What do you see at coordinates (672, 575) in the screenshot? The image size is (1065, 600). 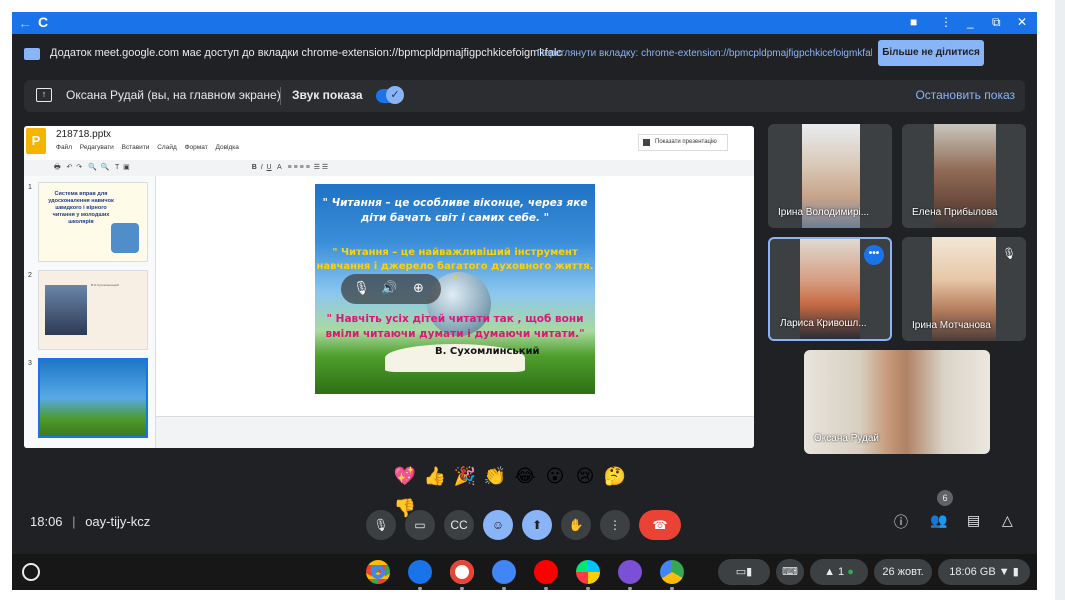 I see `meet-icon` at bounding box center [672, 575].